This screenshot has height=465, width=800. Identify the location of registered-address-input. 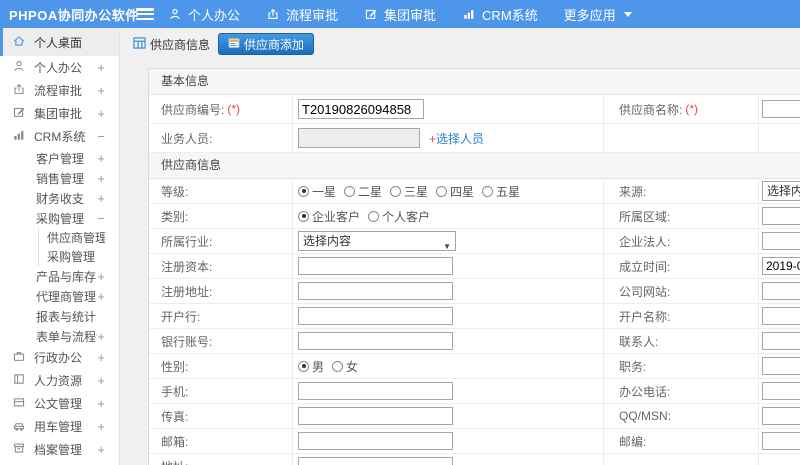
(375, 291).